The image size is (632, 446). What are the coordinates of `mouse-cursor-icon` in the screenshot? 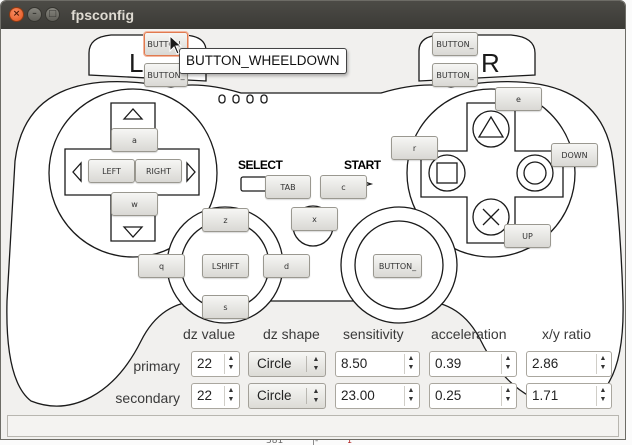 It's located at (176, 45).